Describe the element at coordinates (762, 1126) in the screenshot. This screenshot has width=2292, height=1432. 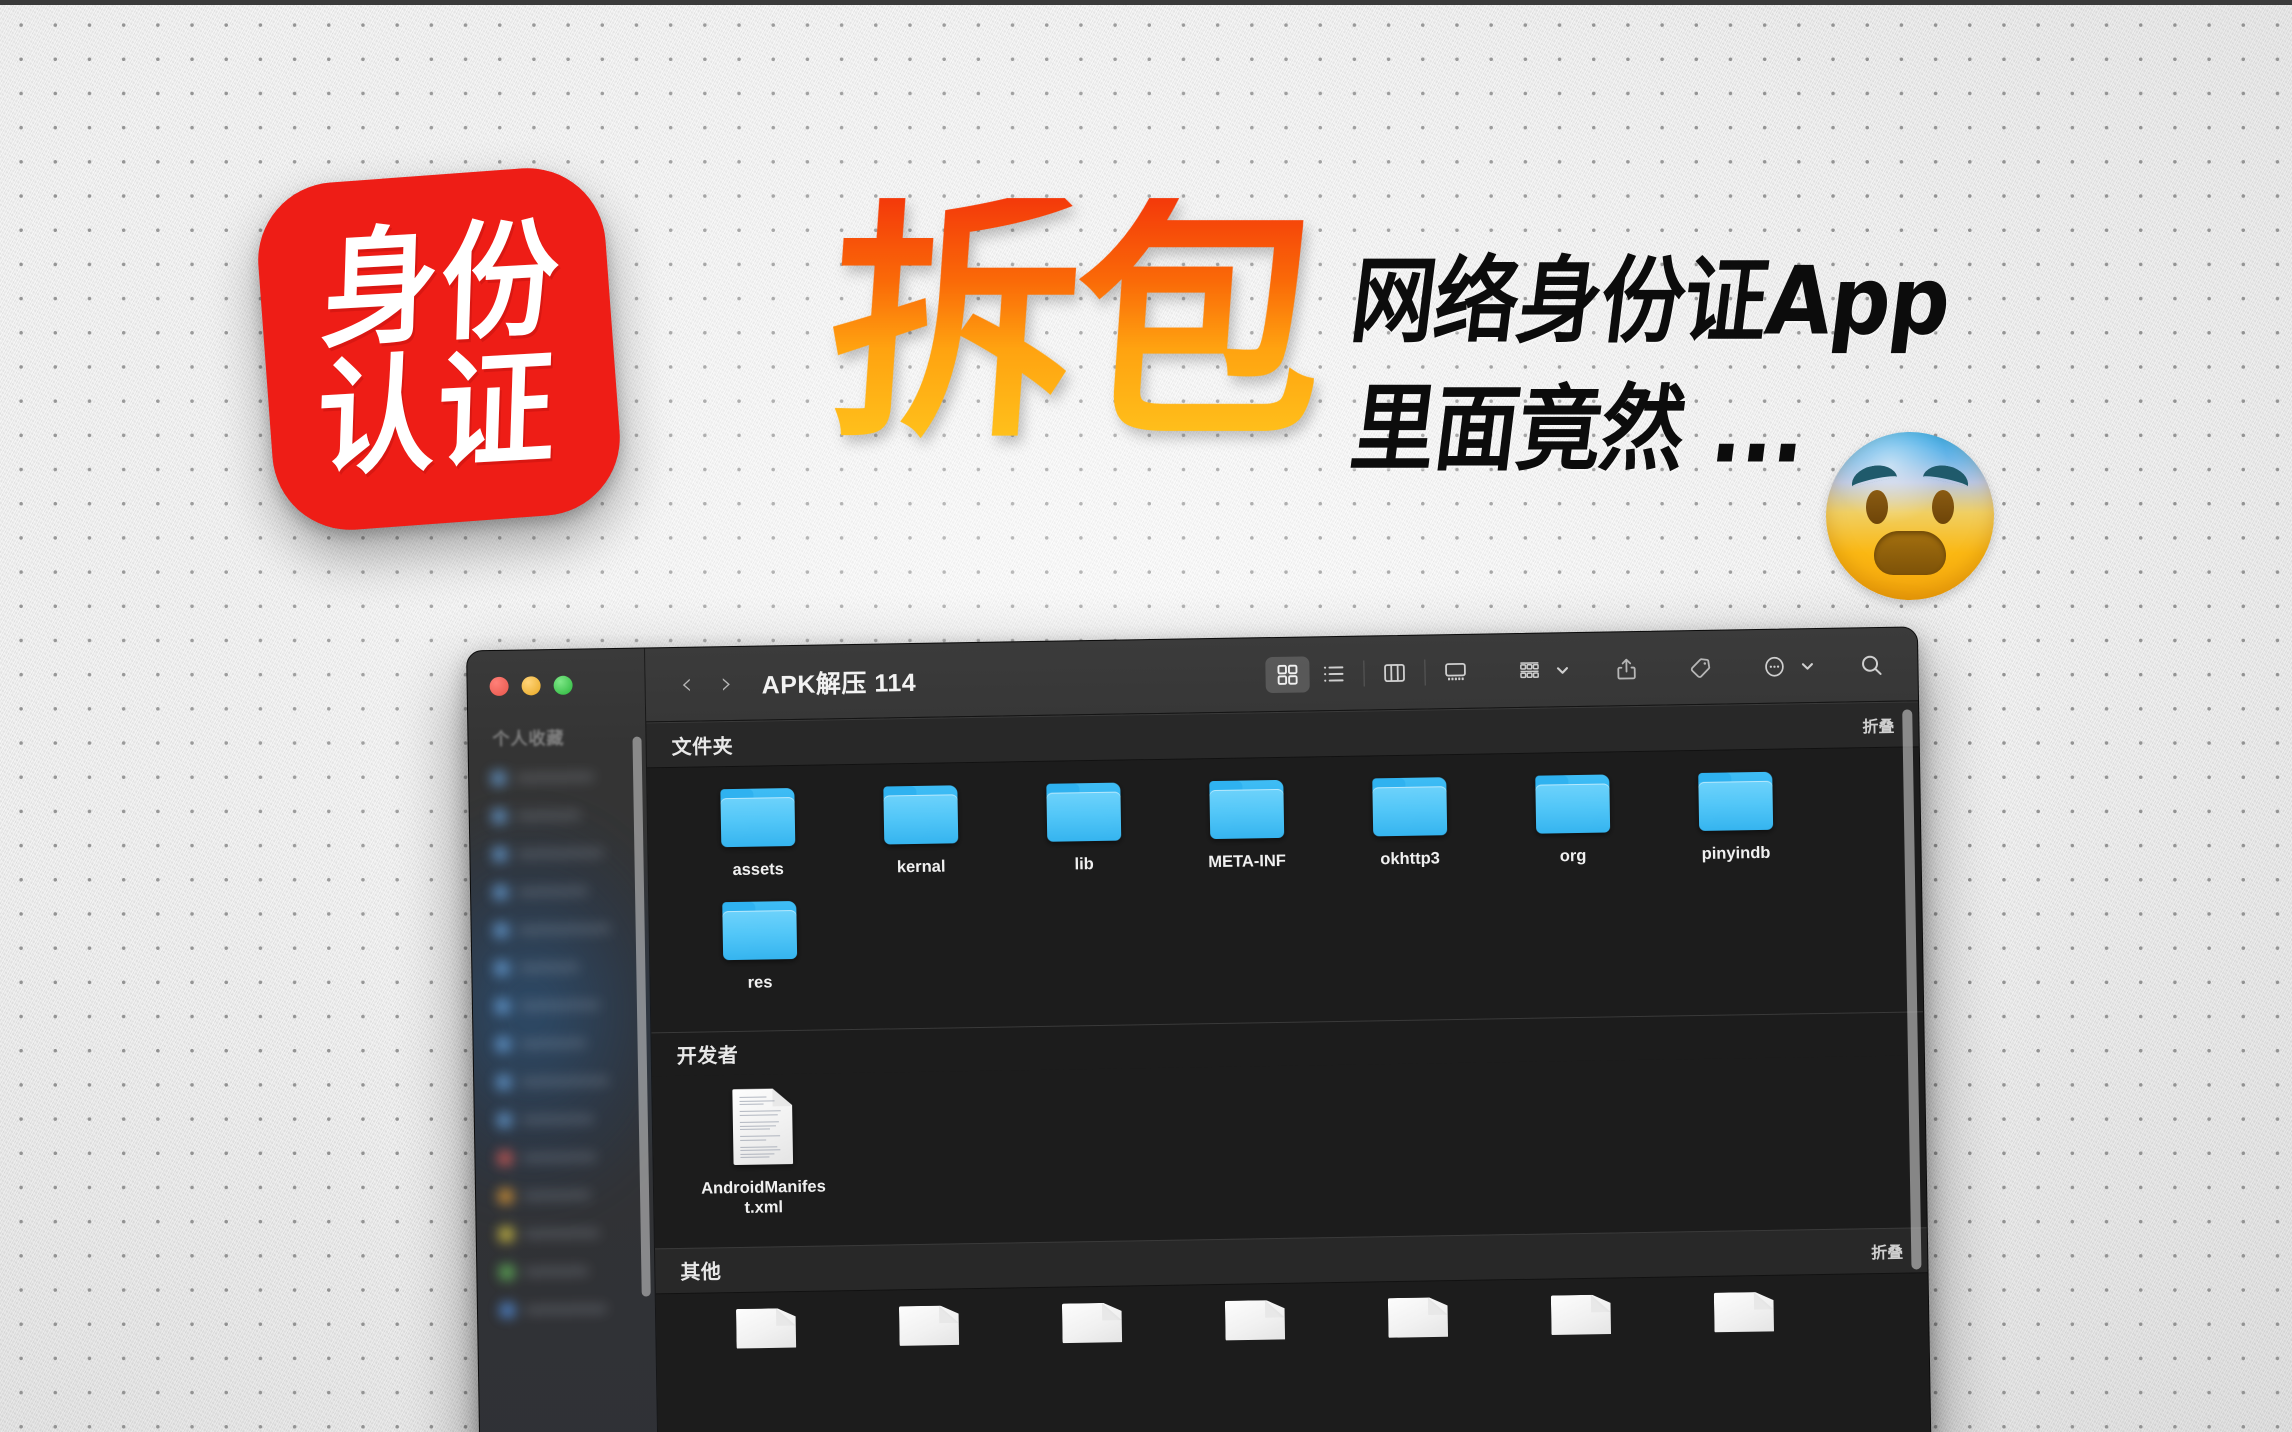
I see `xml-file-icon` at that location.